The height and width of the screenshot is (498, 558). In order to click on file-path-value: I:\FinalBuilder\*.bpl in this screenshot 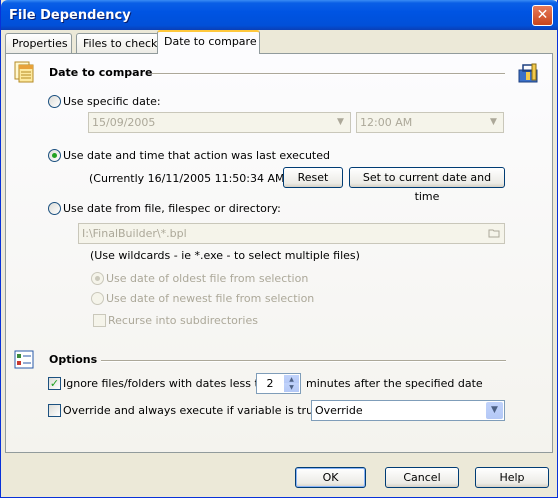, I will do `click(134, 233)`.